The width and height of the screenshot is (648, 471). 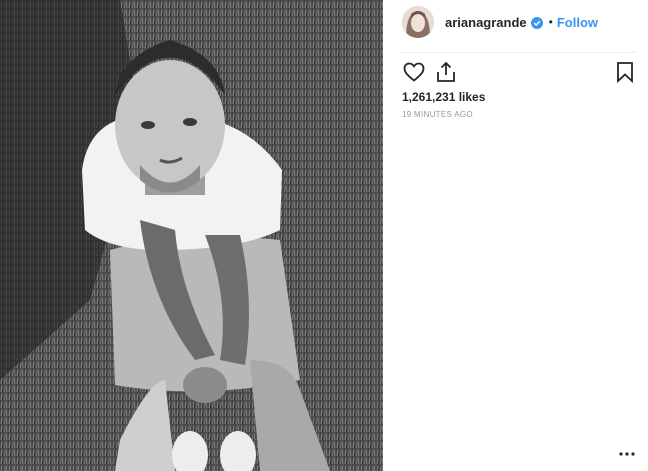 I want to click on likes-count: 1,261,231 likes, so click(x=443, y=97).